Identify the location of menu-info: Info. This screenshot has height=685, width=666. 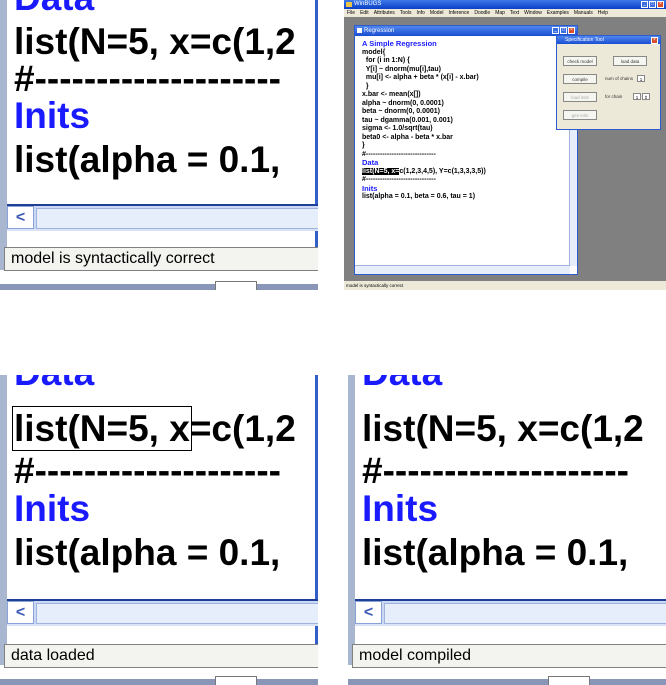
(421, 13).